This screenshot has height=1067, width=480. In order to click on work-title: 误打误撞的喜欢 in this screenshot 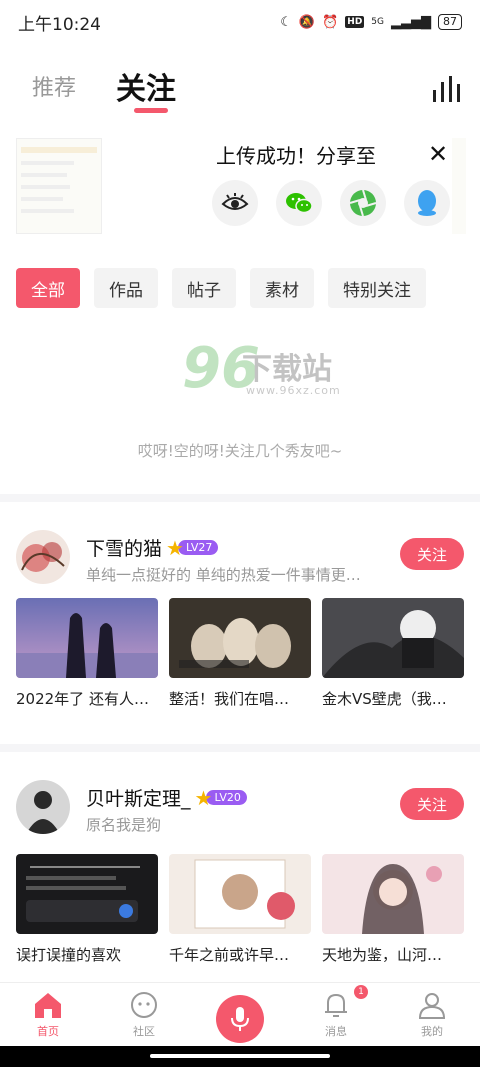, I will do `click(69, 955)`.